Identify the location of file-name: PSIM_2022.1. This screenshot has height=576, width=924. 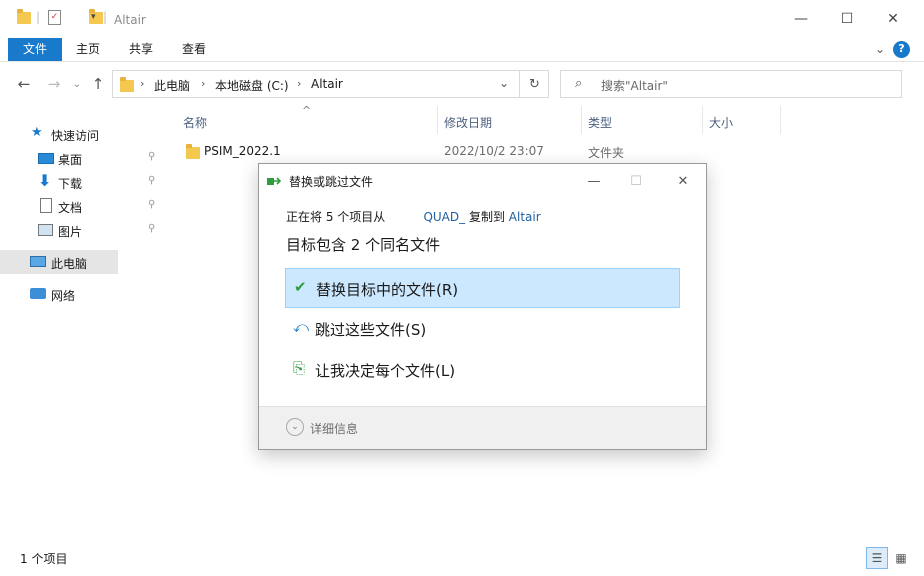
(242, 151).